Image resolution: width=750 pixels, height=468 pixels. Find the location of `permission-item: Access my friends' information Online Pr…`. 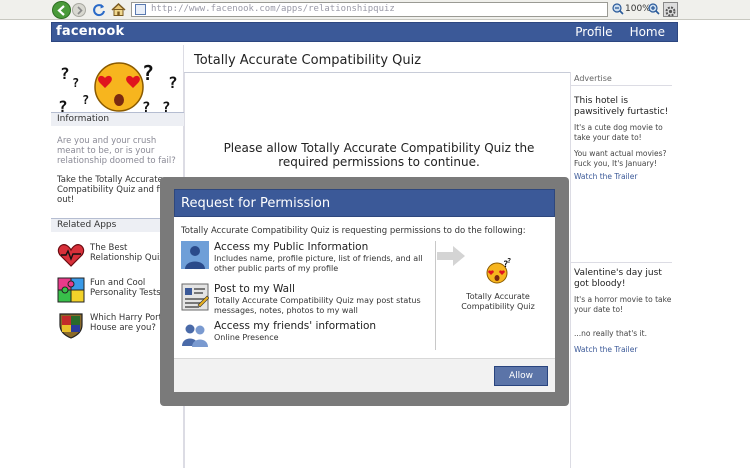

permission-item: Access my friends' information Online Pr… is located at coordinates (307, 334).